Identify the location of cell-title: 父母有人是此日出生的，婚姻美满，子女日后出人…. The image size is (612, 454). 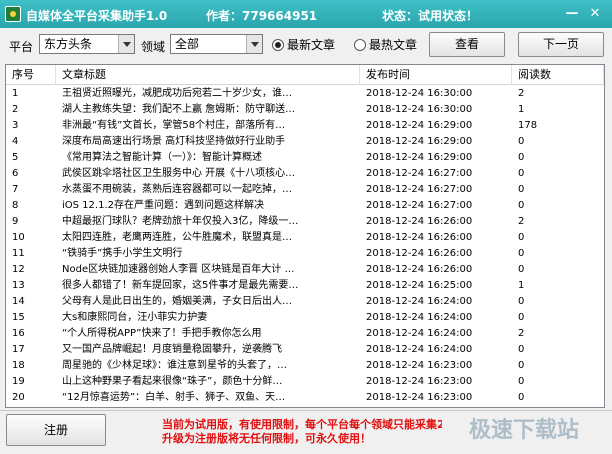
(177, 301).